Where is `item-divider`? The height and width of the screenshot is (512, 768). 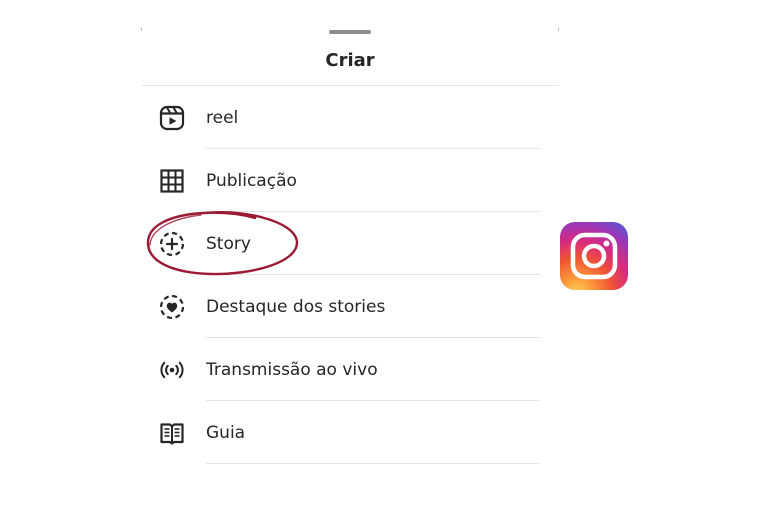
item-divider is located at coordinates (373, 463).